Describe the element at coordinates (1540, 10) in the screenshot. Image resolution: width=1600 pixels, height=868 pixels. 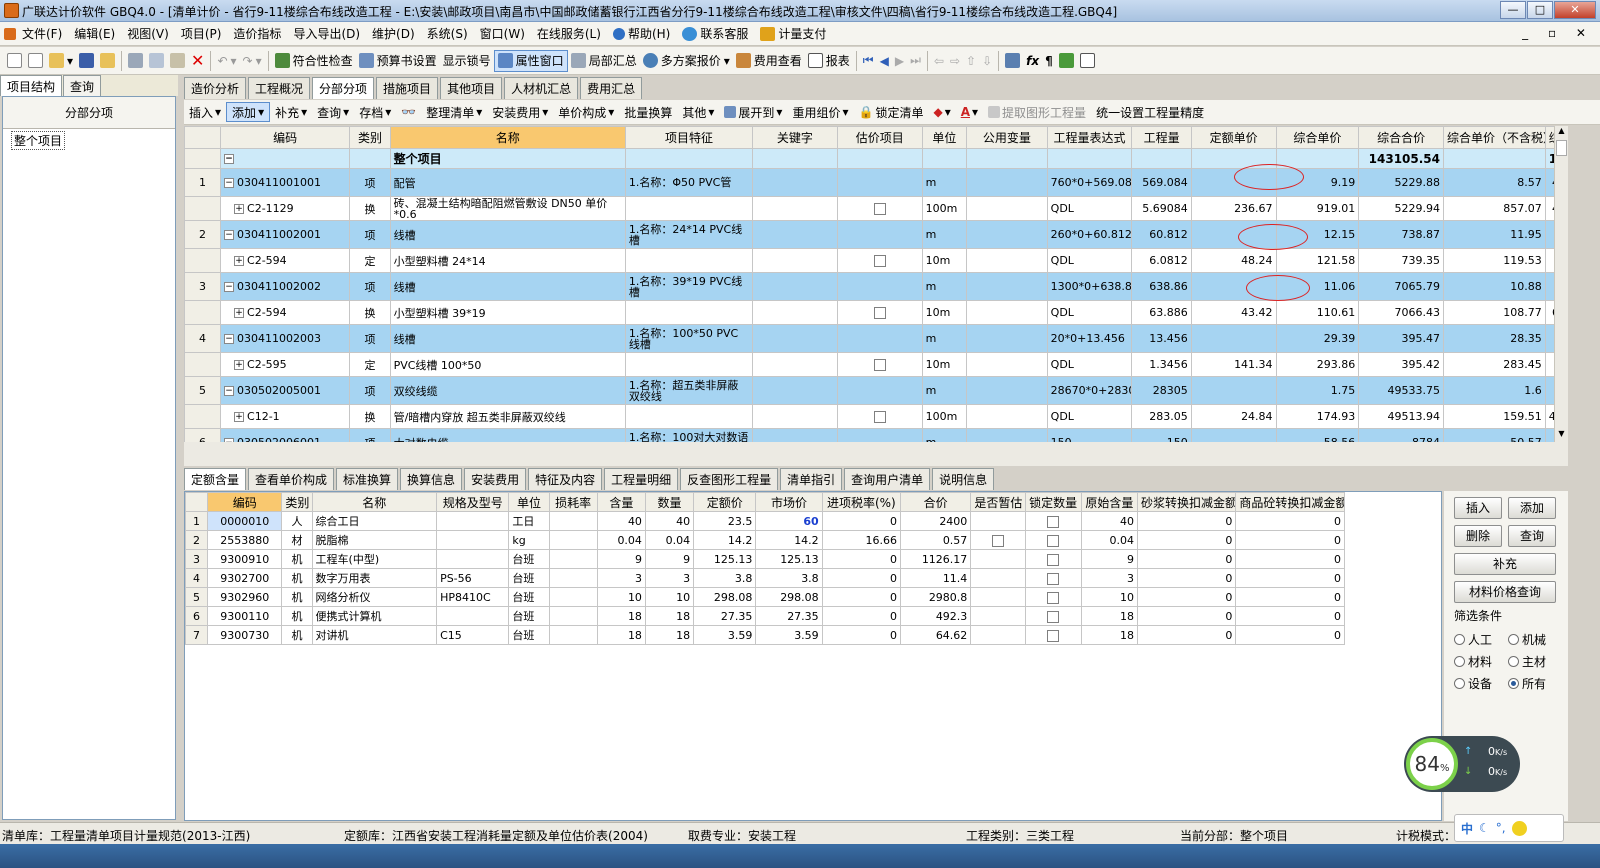
I see `maximize-button: □` at that location.